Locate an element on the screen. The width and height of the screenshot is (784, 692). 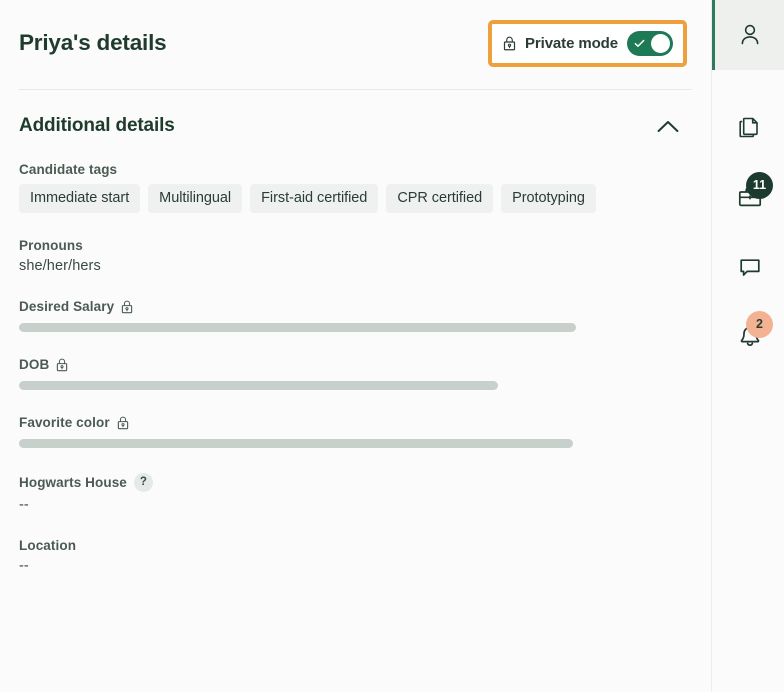
tag-chip: First-aid certified is located at coordinates (314, 198).